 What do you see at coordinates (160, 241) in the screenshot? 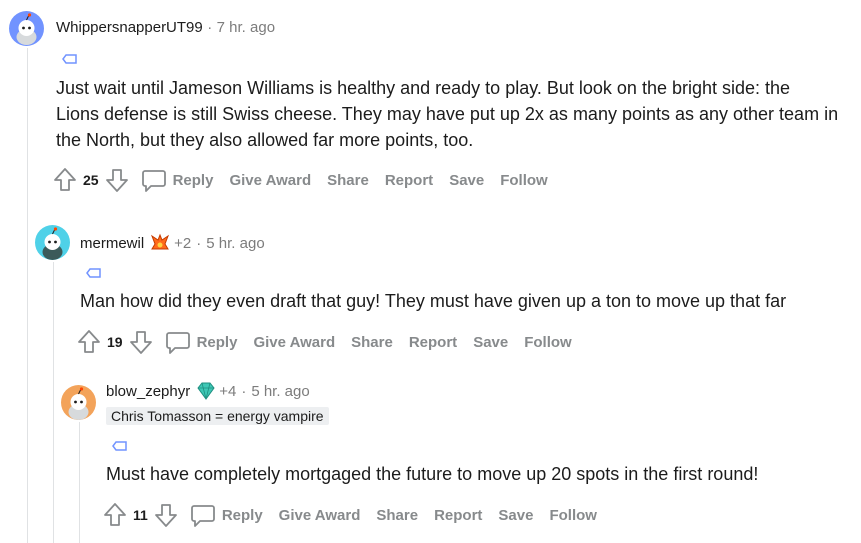
I see `award-flair-icon` at bounding box center [160, 241].